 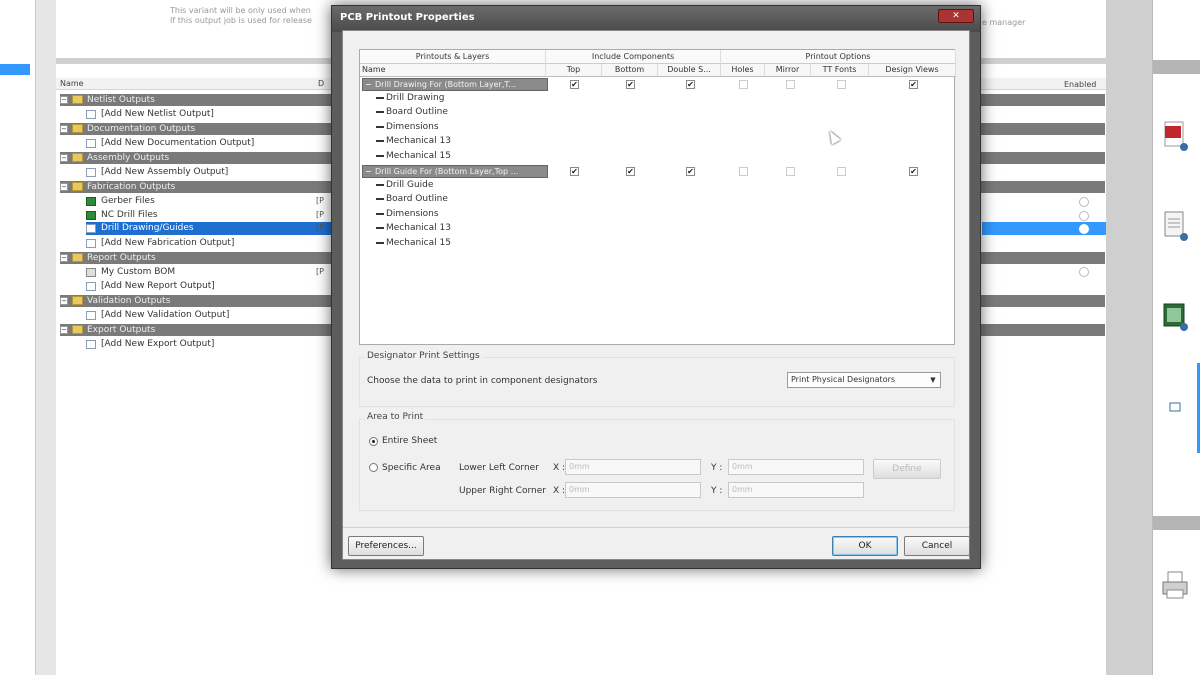 I want to click on layer-item: Drill Drawing, so click(x=410, y=98).